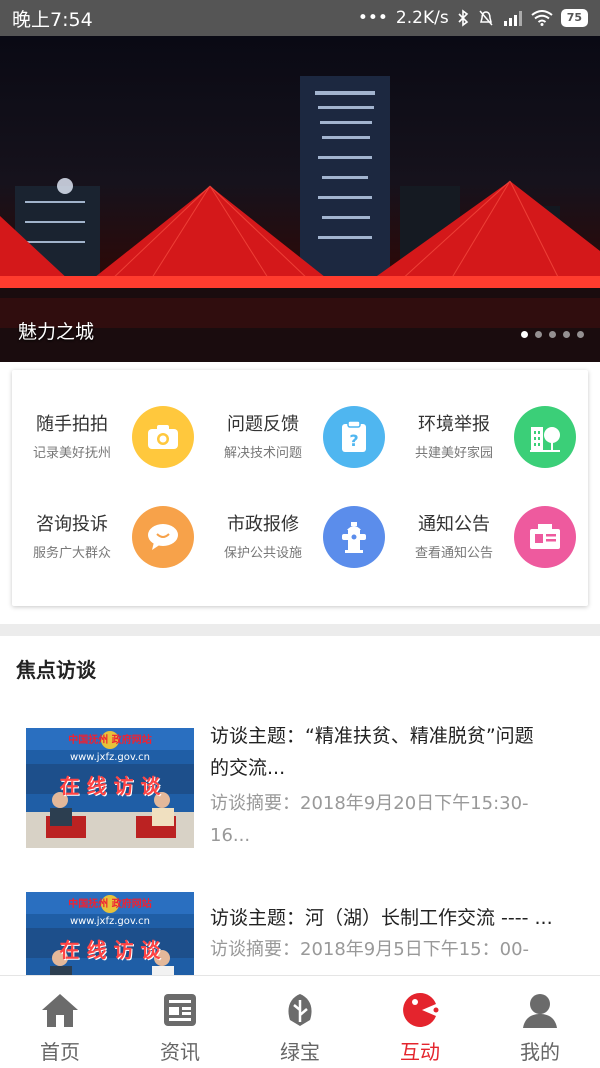  I want to click on service-photo: 随手拍拍 记录美好抚州, so click(107, 419).